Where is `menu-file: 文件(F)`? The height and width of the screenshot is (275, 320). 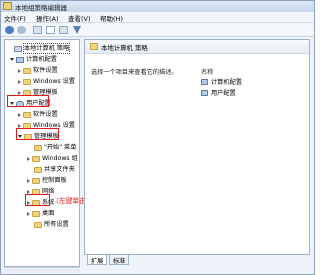 menu-file: 文件(F) is located at coordinates (15, 18).